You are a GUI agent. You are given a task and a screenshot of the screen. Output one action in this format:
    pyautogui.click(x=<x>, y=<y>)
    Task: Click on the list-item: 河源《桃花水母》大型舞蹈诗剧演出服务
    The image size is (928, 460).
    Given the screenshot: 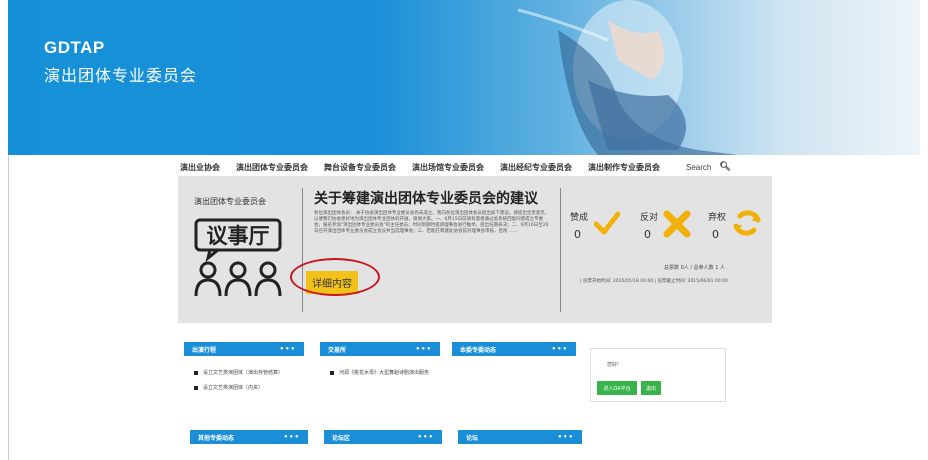 What is the action you would take?
    pyautogui.click(x=385, y=373)
    